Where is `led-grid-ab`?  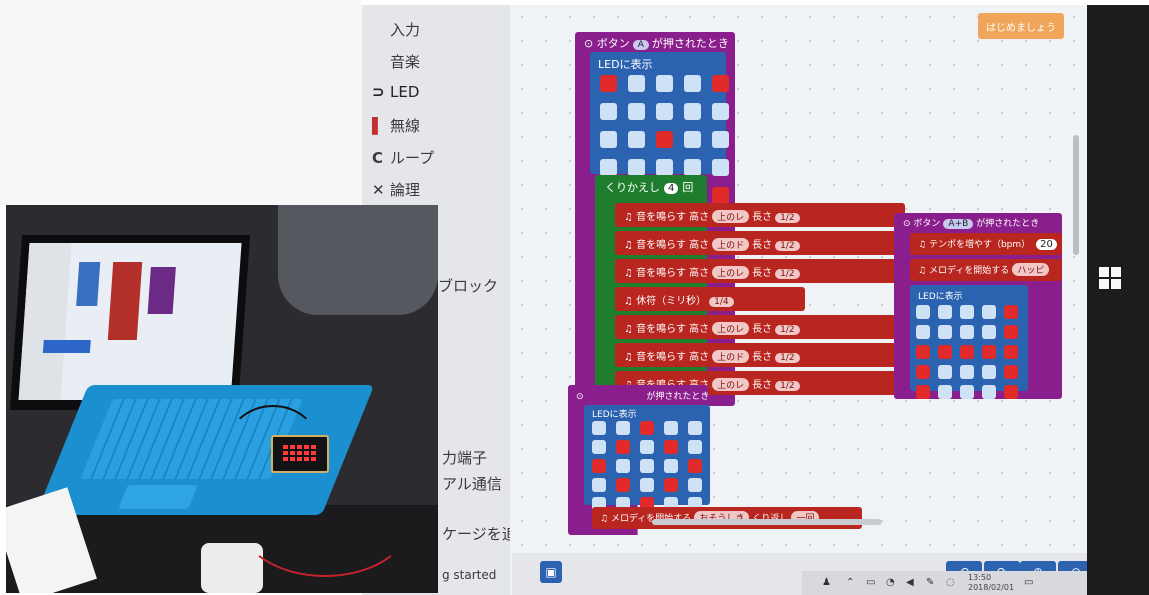 led-grid-ab is located at coordinates (967, 352).